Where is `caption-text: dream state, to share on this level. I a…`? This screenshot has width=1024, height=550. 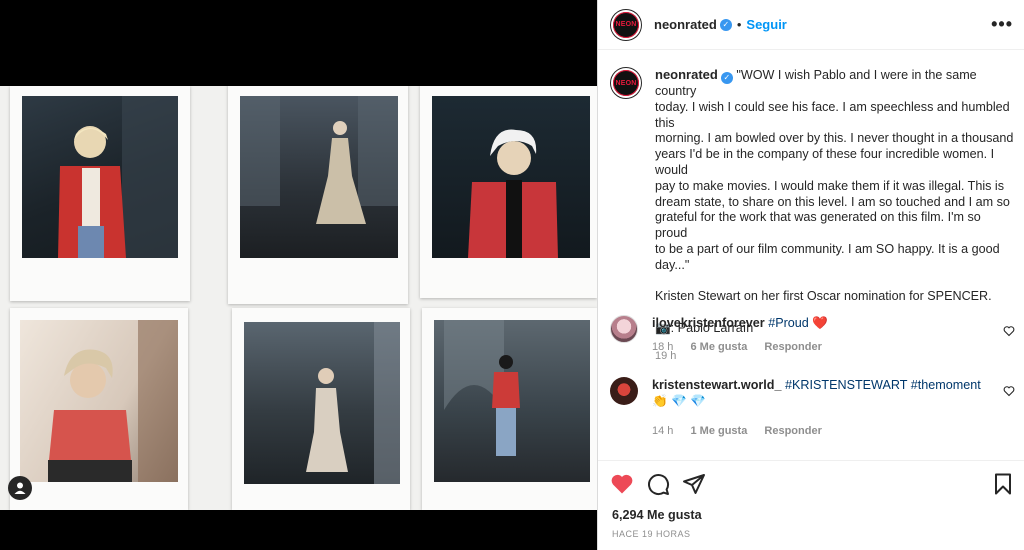 caption-text: dream state, to share on this level. I a… is located at coordinates (832, 201).